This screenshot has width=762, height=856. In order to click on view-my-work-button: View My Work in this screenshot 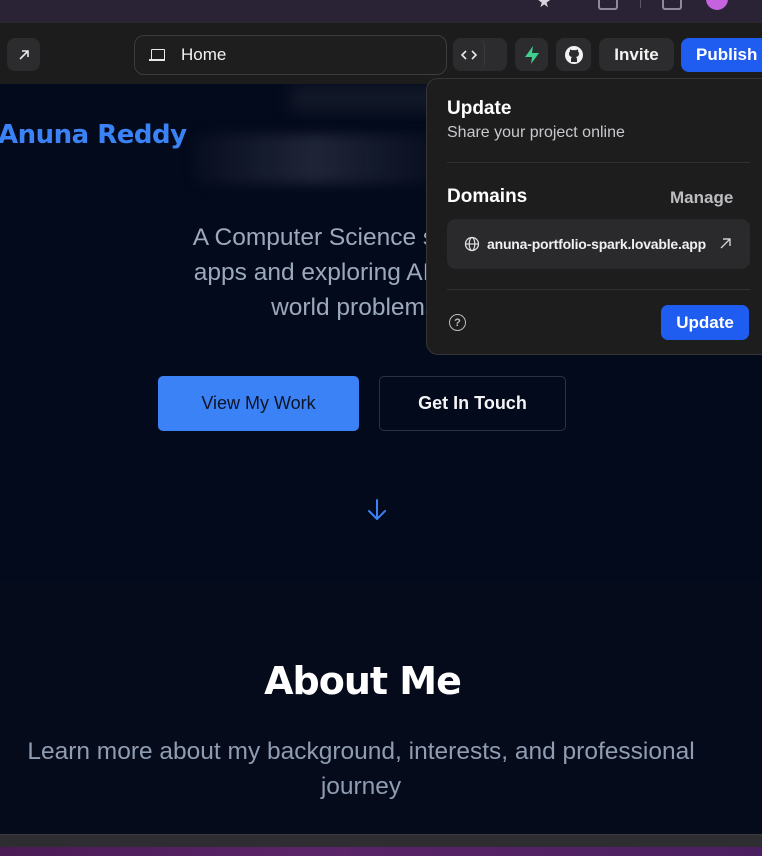, I will do `click(258, 403)`.